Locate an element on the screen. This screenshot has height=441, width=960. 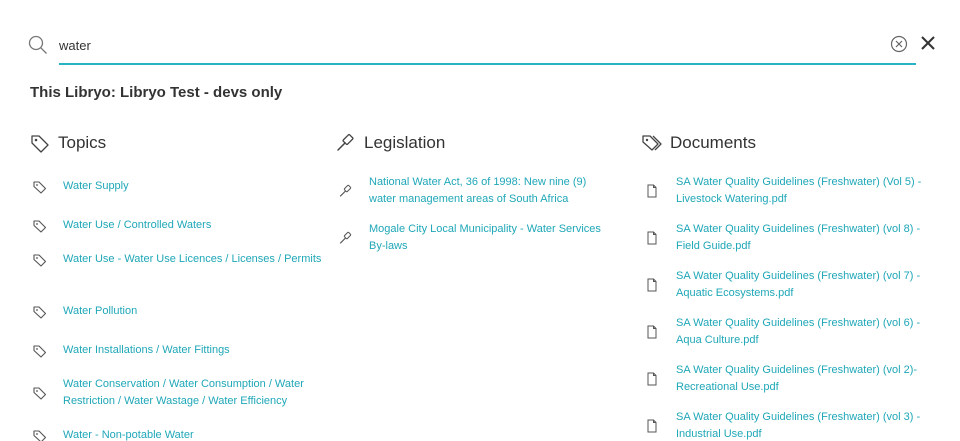
topic-item: Water - Non-potable Water is located at coordinates (176, 434).